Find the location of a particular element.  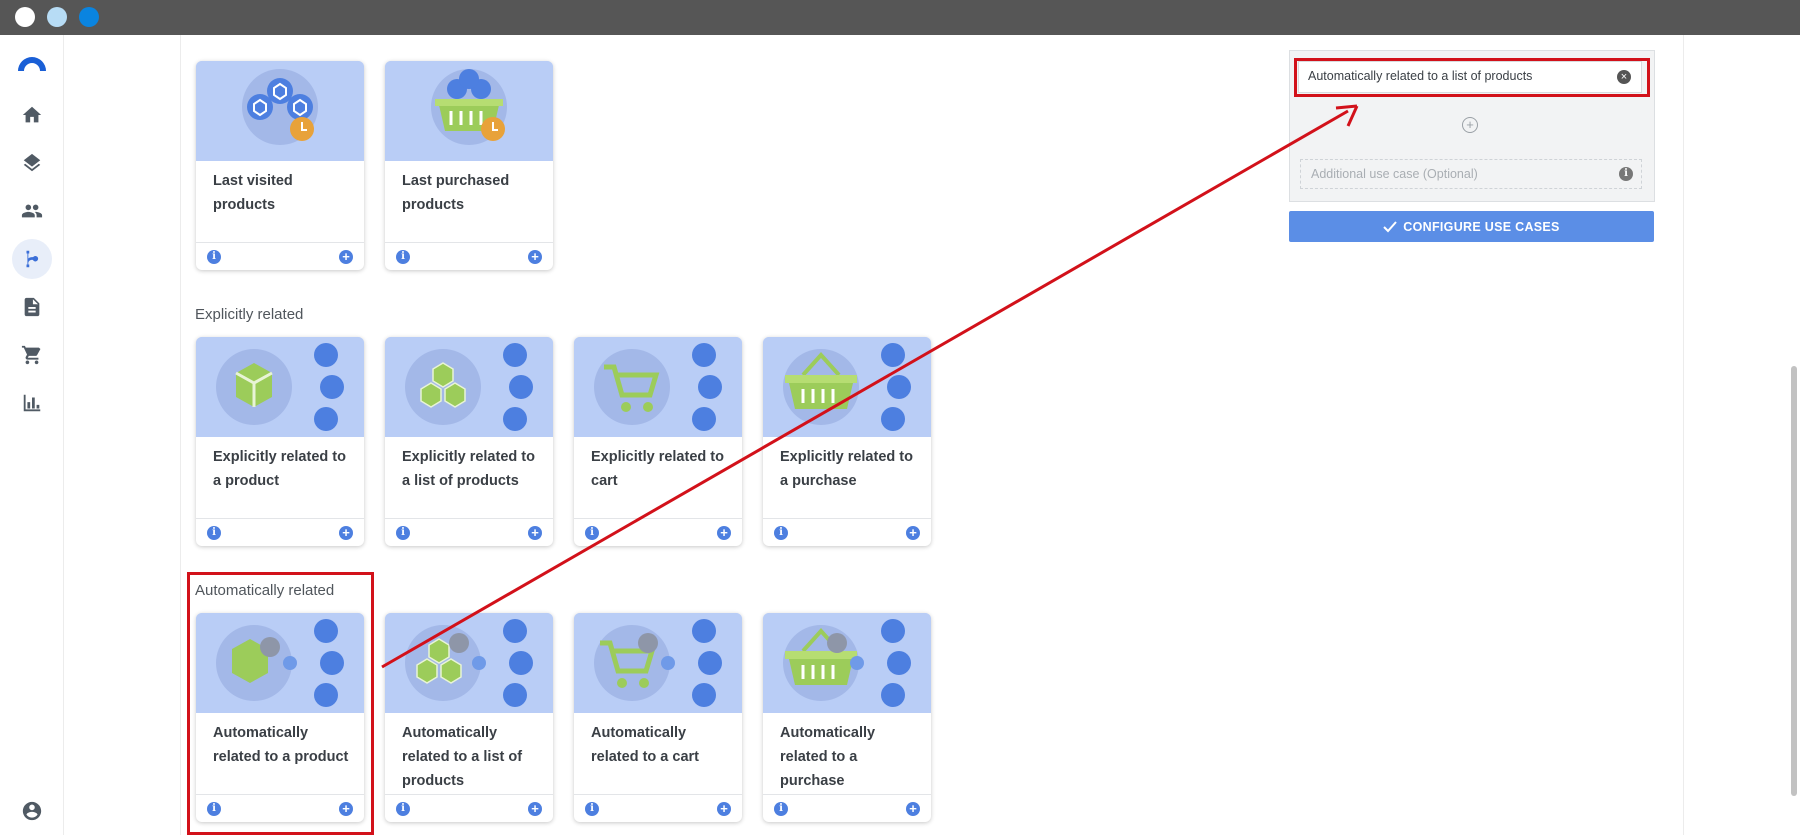

product-list-network-illustration-icon is located at coordinates (469, 387).